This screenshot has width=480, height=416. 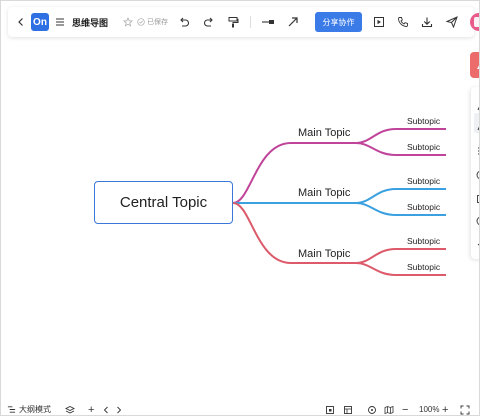 What do you see at coordinates (330, 408) in the screenshot?
I see `fit-page-icon` at bounding box center [330, 408].